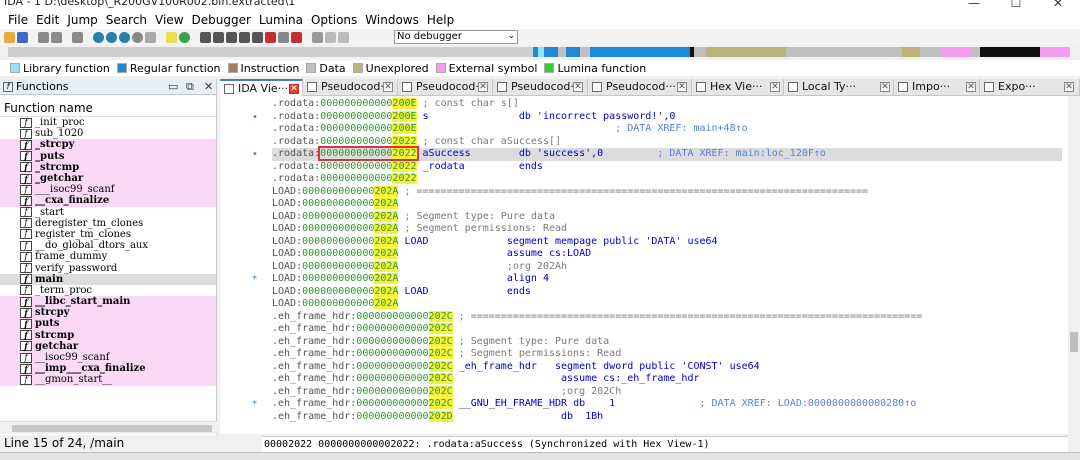 The width and height of the screenshot is (1080, 460). What do you see at coordinates (108, 223) in the screenshot?
I see `function-list-item: f deregister_tm_clones` at bounding box center [108, 223].